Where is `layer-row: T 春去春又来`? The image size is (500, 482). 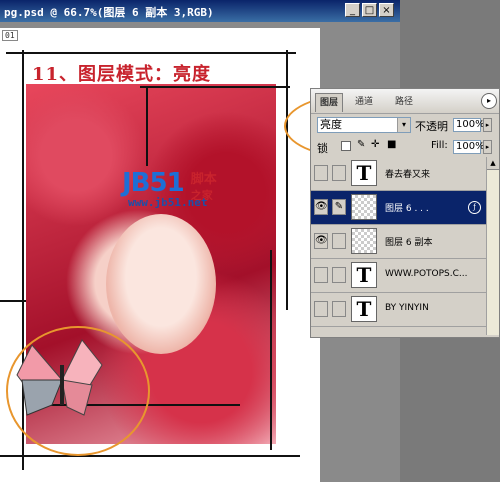
layer-row: T 春去春又来 is located at coordinates (399, 174).